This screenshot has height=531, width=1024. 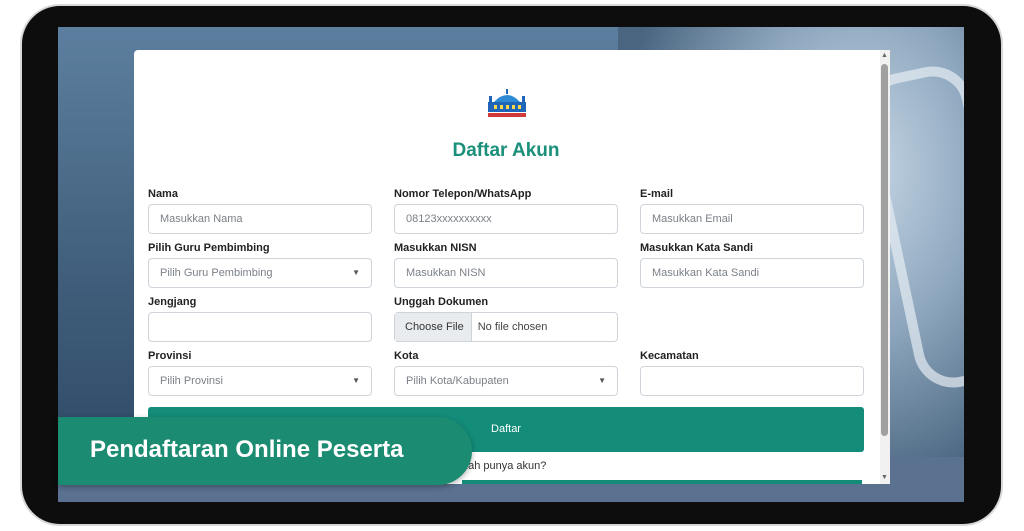 I want to click on kecamatan-field-group: Kecamatan, so click(x=752, y=372).